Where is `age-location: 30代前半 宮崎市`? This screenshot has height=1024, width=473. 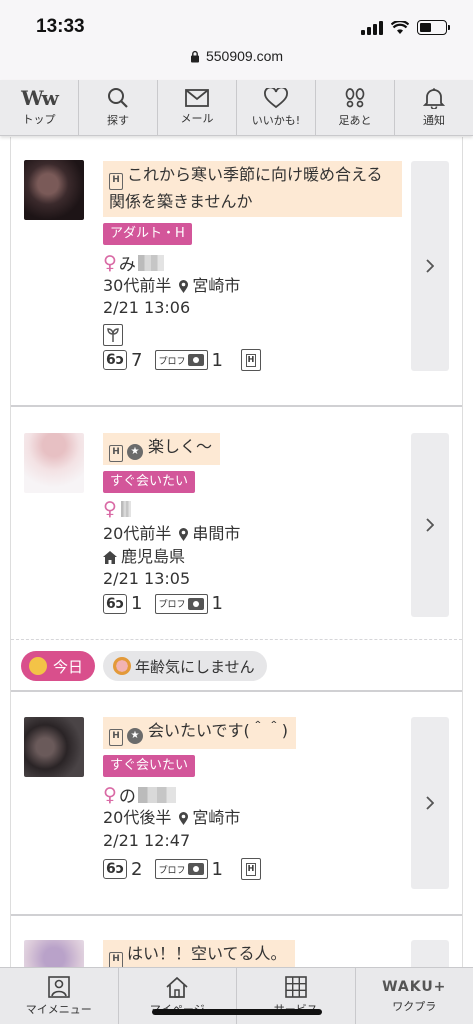 age-location: 30代前半 宮崎市 is located at coordinates (171, 286).